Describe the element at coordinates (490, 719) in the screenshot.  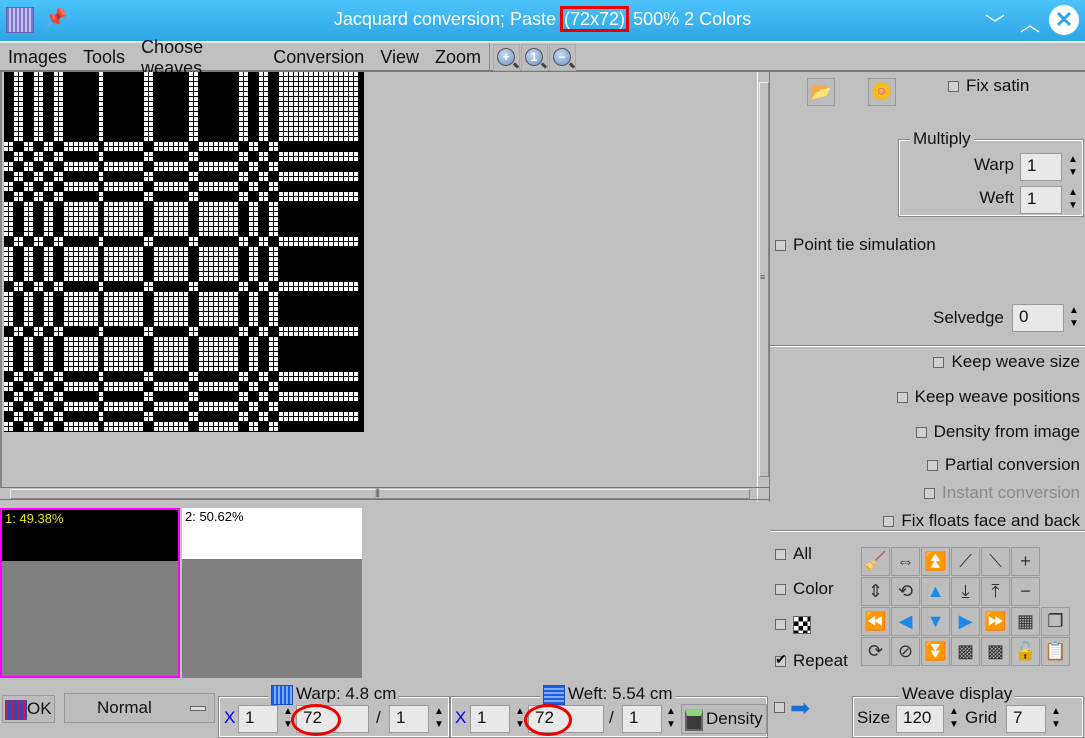
I see `weft-multiplier-input: 1` at that location.